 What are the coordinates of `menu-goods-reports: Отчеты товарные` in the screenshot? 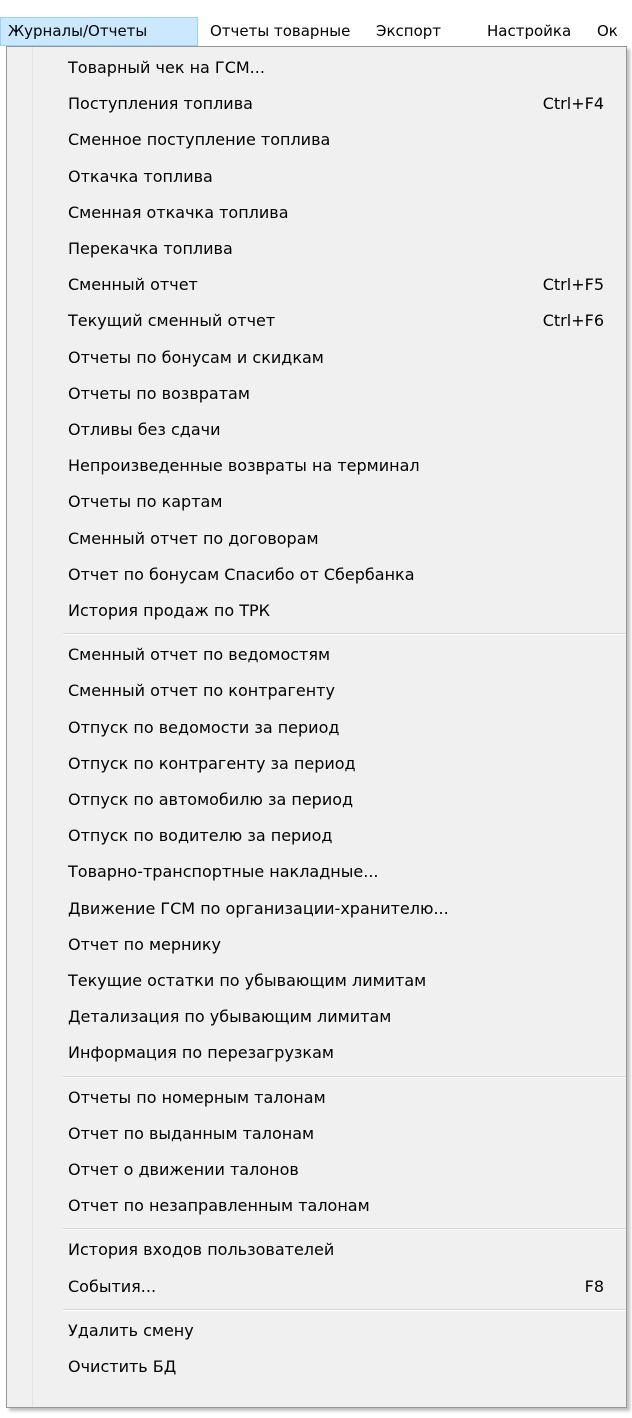 It's located at (280, 31).